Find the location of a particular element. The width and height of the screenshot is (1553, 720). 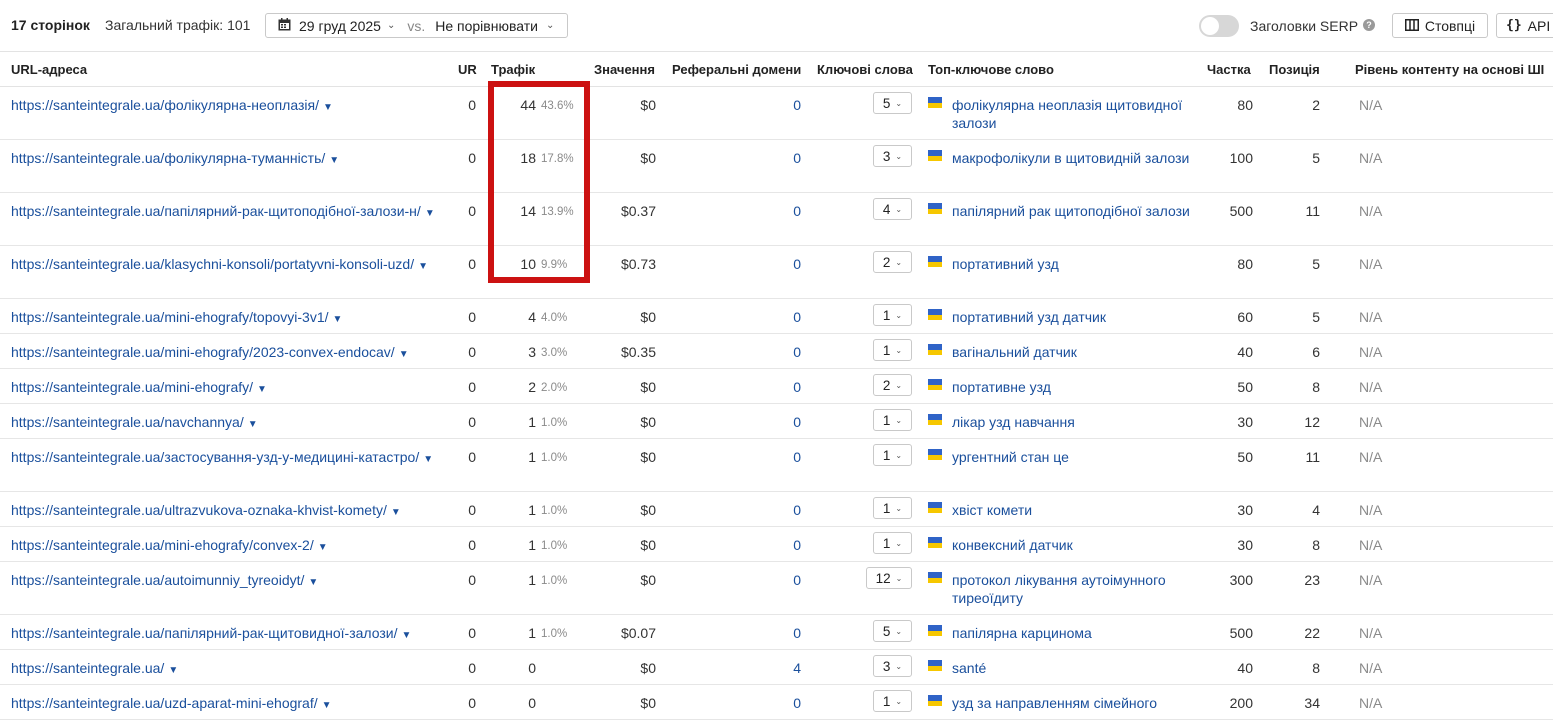

top-keyword-link: портативне узд is located at coordinates (1074, 387).